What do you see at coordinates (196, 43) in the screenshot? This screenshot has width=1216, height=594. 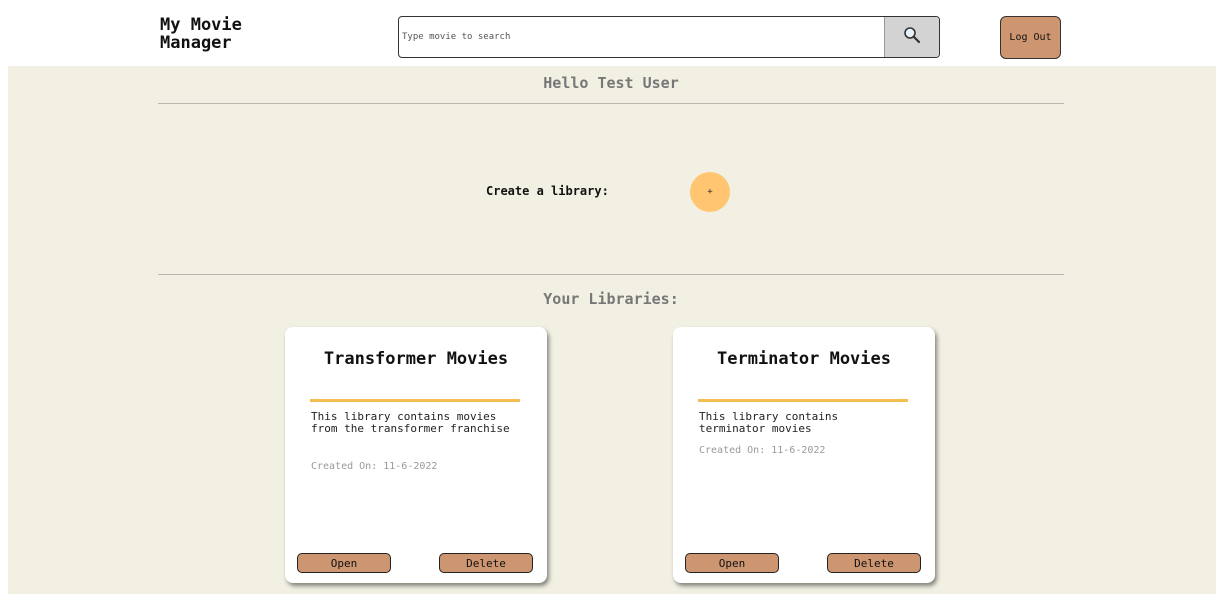 I see `brand-line-2: Manager` at bounding box center [196, 43].